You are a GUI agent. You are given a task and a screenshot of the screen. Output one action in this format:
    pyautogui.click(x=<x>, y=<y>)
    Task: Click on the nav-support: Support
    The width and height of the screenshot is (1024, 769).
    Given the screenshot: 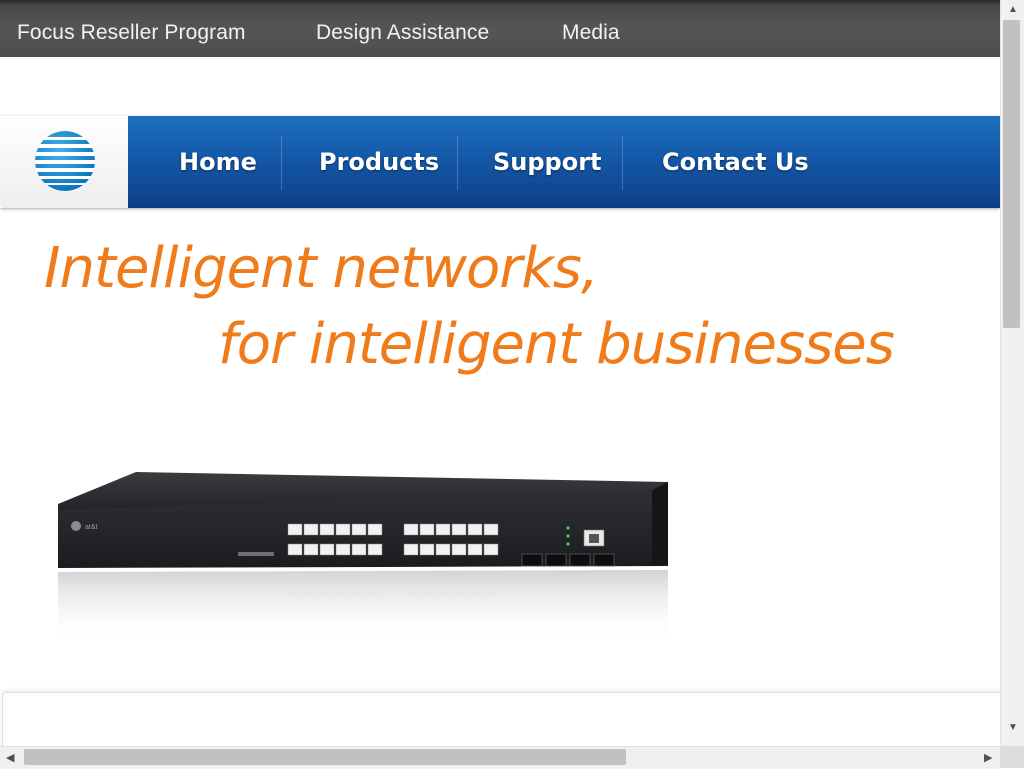 What is the action you would take?
    pyautogui.click(x=547, y=162)
    